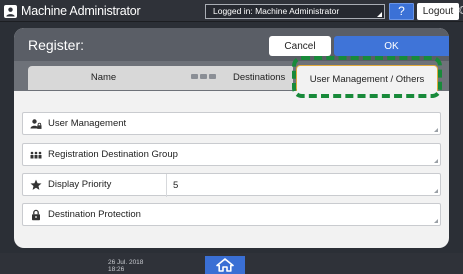 The width and height of the screenshot is (463, 274). I want to click on row-label: Display Priority, so click(80, 184).